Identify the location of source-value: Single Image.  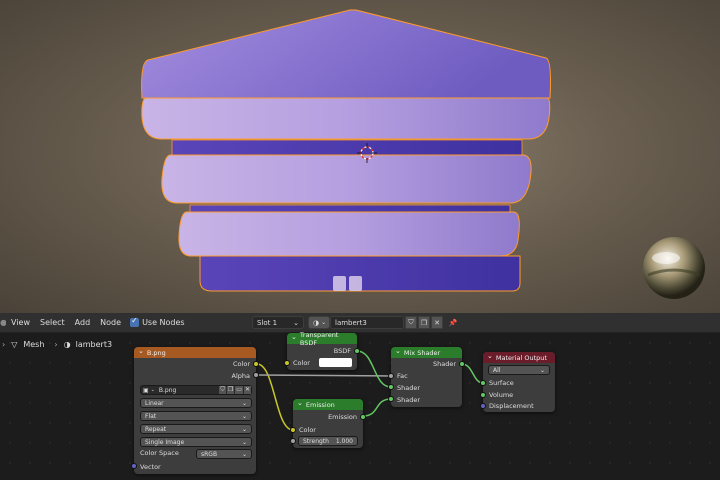
(165, 442).